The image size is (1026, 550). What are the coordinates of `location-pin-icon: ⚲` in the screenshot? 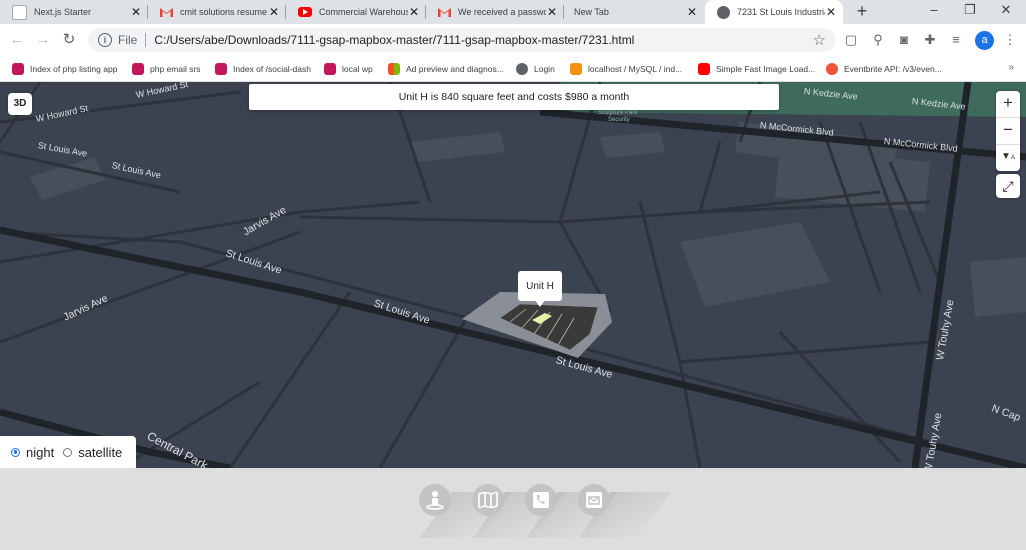 It's located at (878, 40).